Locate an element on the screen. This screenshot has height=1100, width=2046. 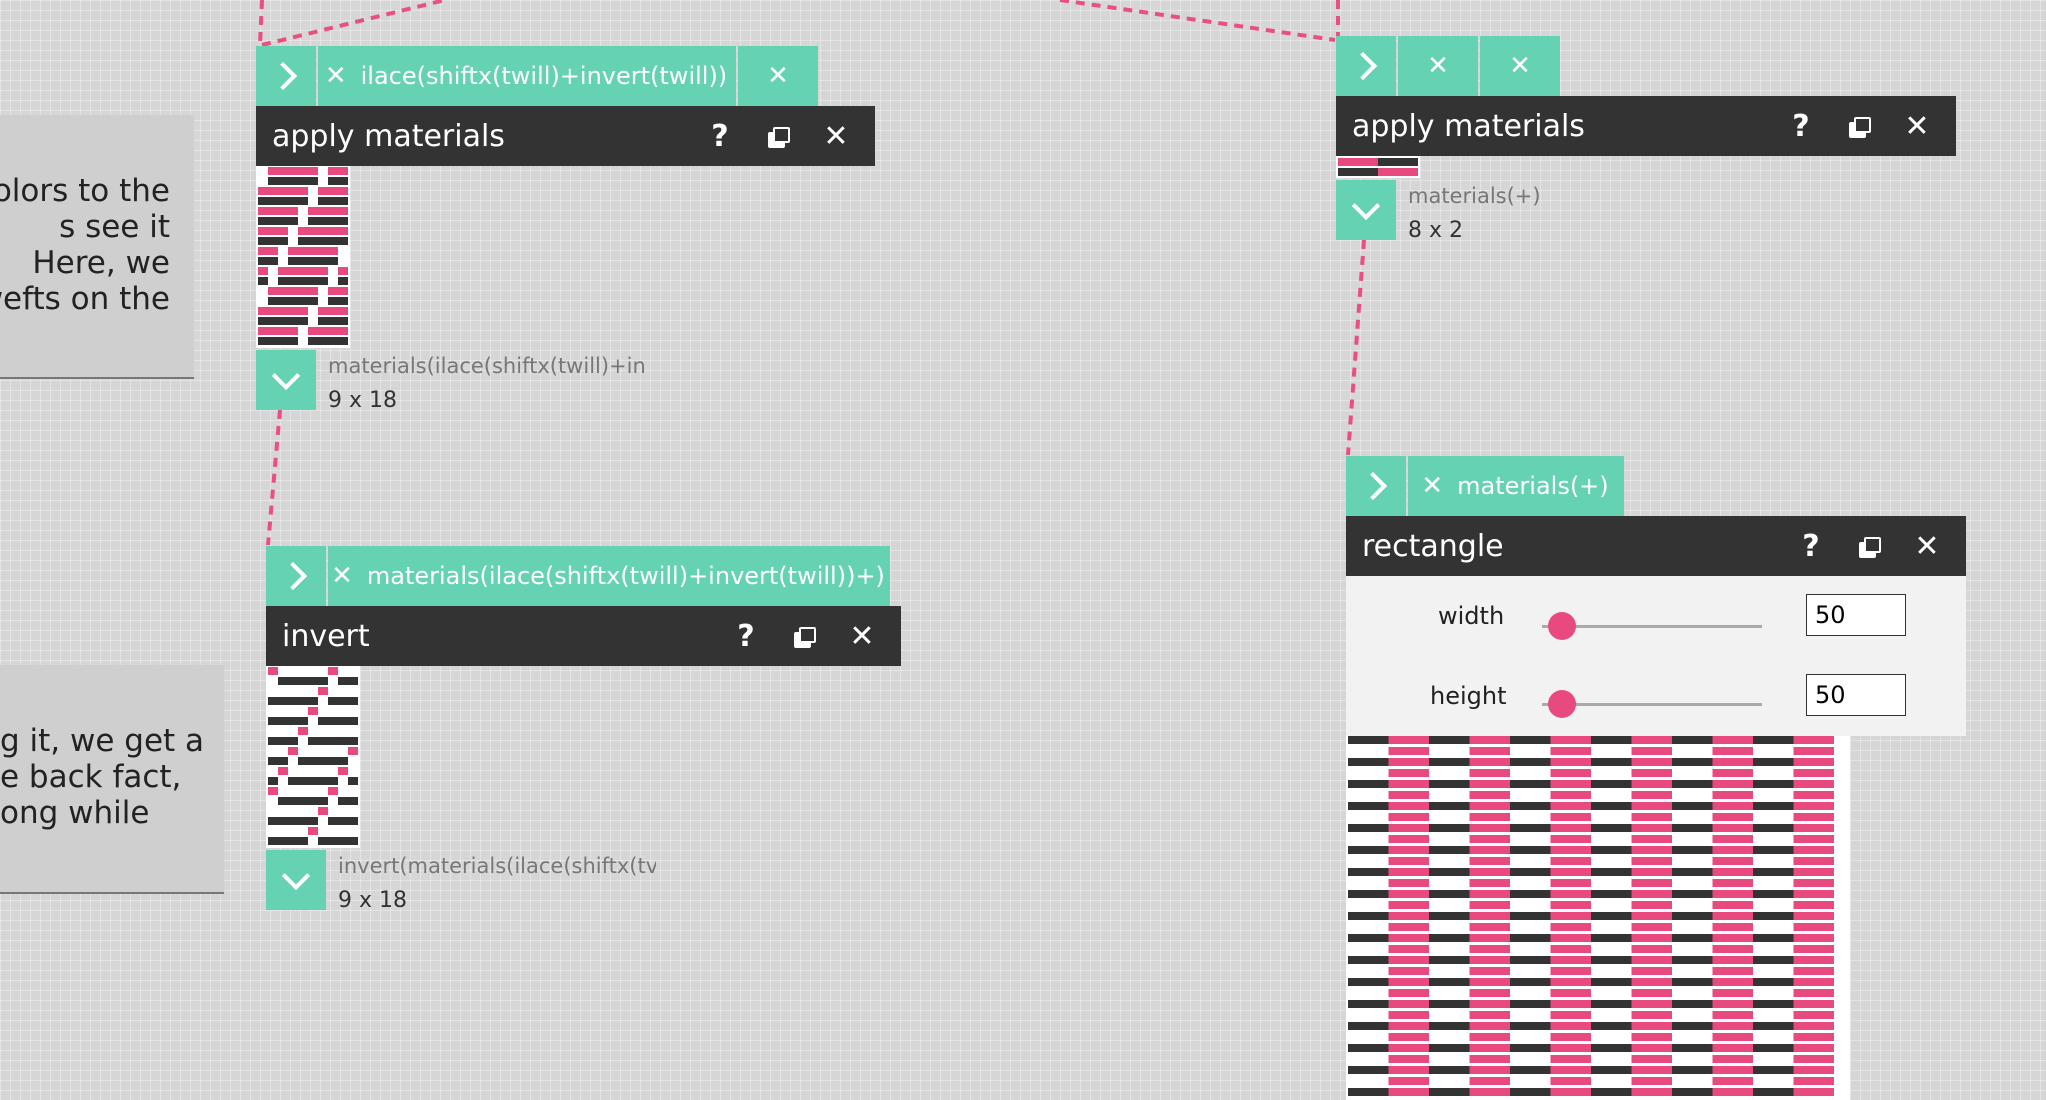
apply-left-tabbar: ✕ ilace(shiftx(twill)+invert(twill)) ✕ is located at coordinates (537, 76).